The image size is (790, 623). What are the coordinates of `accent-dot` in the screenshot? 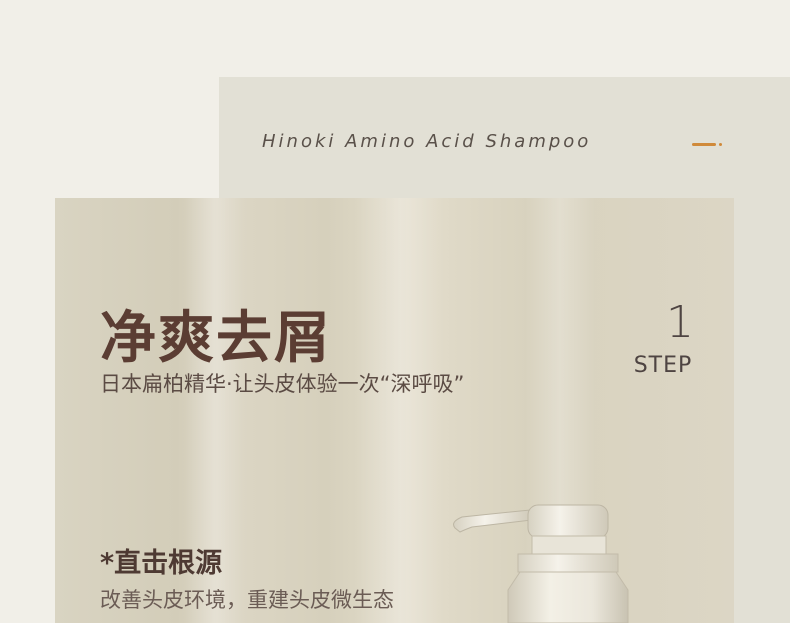 It's located at (720, 144).